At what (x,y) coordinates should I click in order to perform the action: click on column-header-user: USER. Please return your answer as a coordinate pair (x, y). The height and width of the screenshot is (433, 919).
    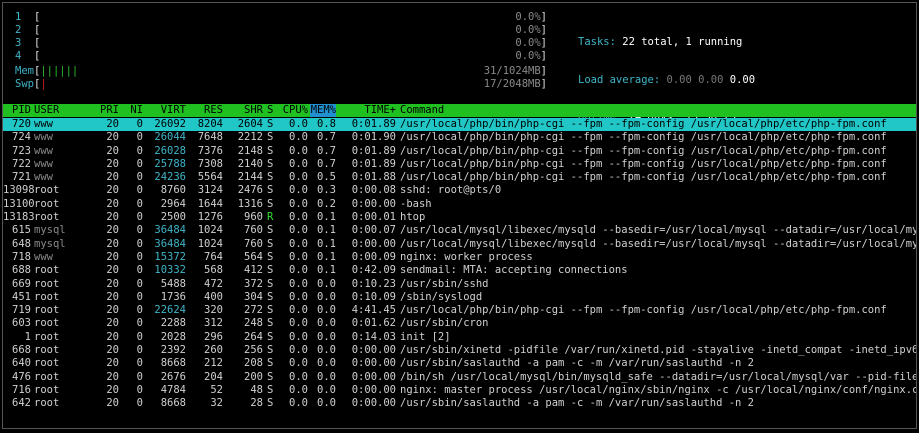
    Looking at the image, I should click on (59, 110).